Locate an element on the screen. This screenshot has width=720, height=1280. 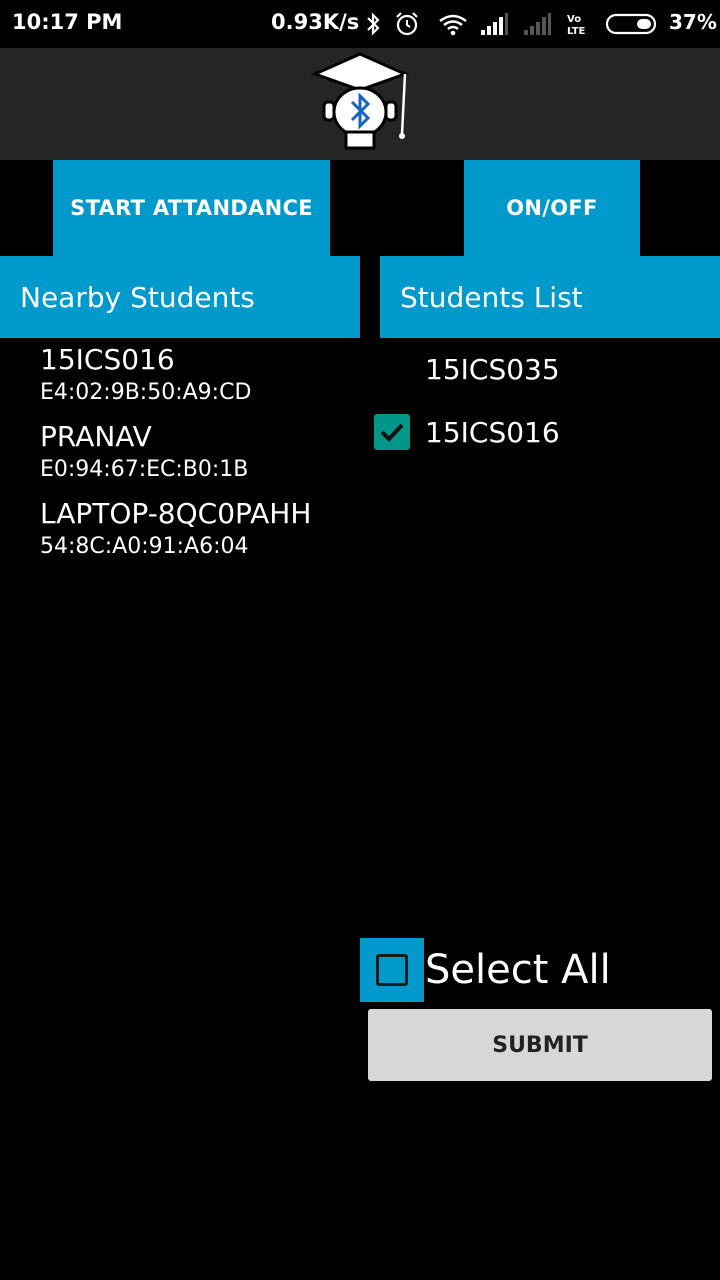
signal-weak-icon is located at coordinates (537, 24).